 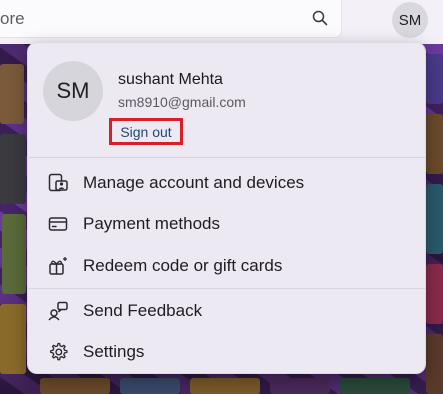 I want to click on gear-icon, so click(x=58, y=352).